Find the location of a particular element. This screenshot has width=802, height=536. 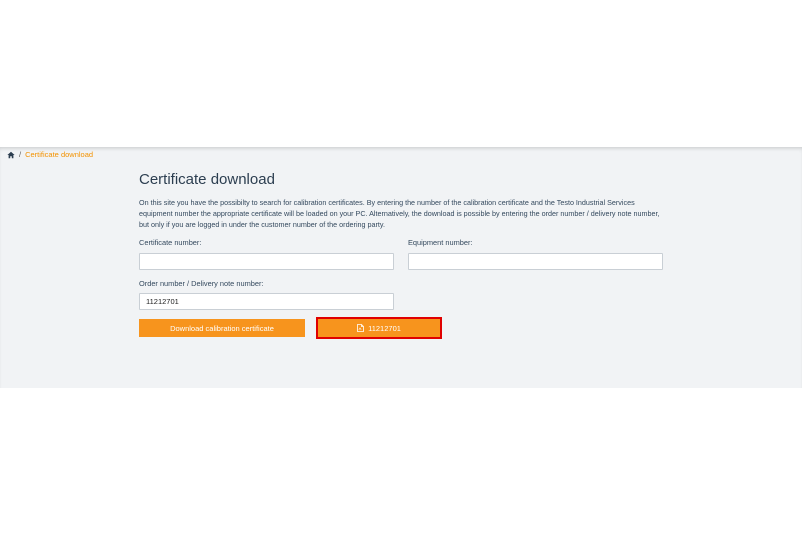

download-certificate-button: Download calibration certificate is located at coordinates (222, 328).